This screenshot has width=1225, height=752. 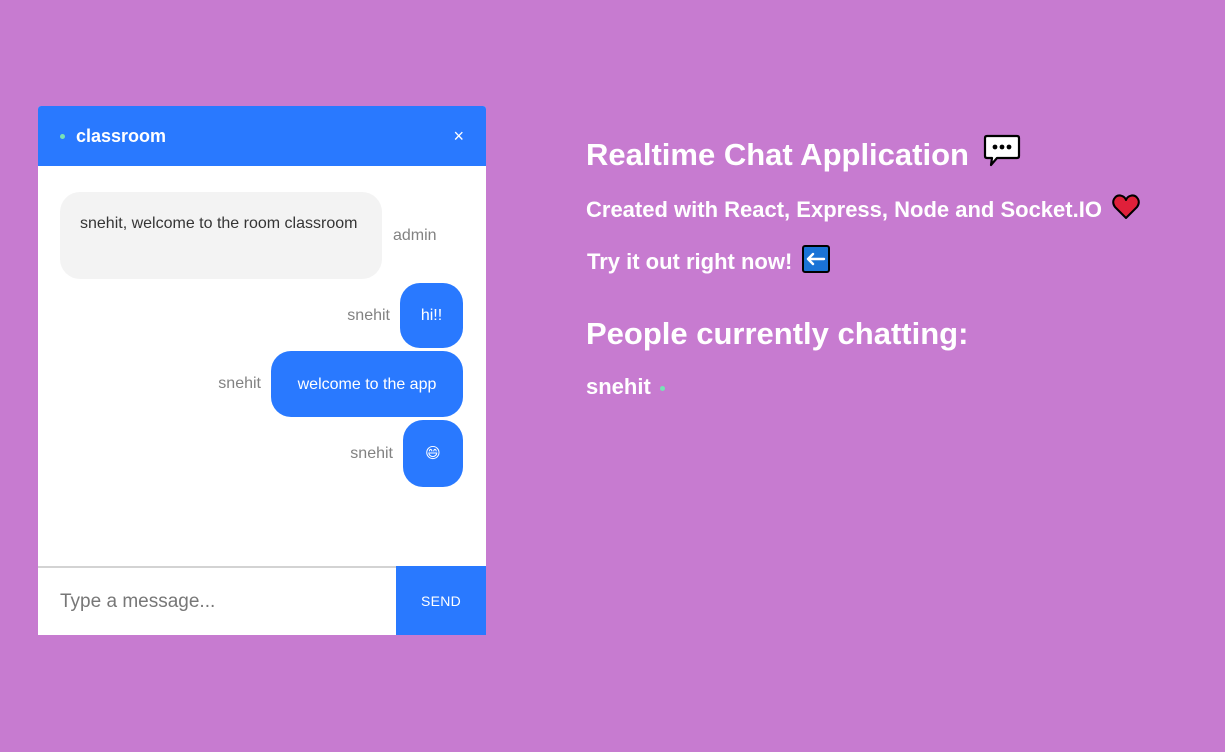 I want to click on heart-icon, so click(x=1126, y=210).